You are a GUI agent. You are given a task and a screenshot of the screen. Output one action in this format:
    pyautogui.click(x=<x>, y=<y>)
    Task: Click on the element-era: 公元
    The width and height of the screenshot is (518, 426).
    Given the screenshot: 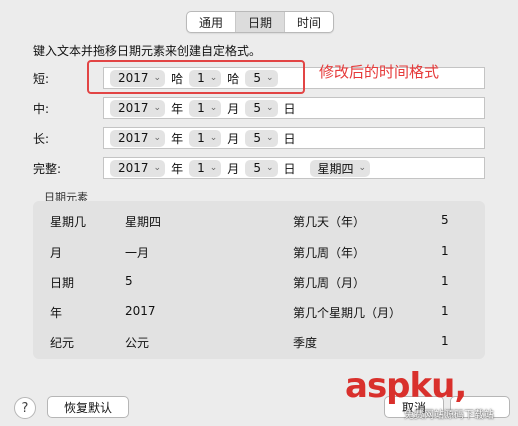 What is the action you would take?
    pyautogui.click(x=137, y=342)
    